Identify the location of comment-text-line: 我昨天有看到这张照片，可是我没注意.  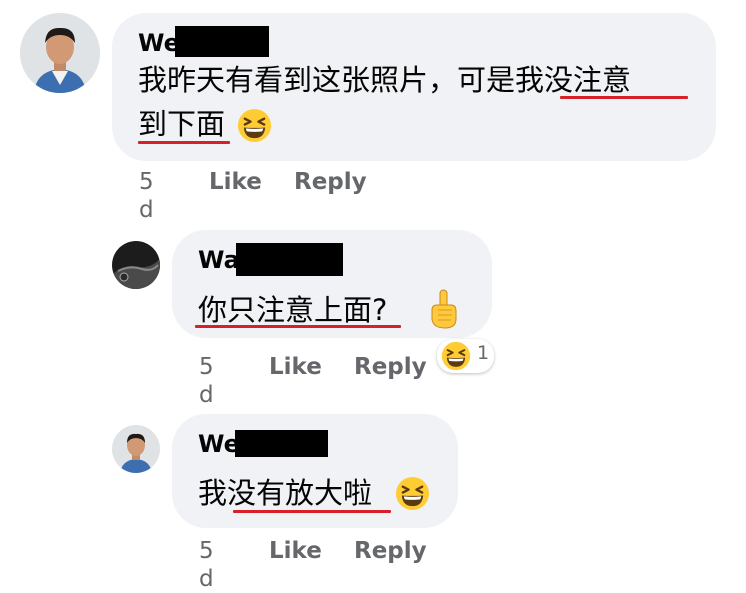
(385, 80).